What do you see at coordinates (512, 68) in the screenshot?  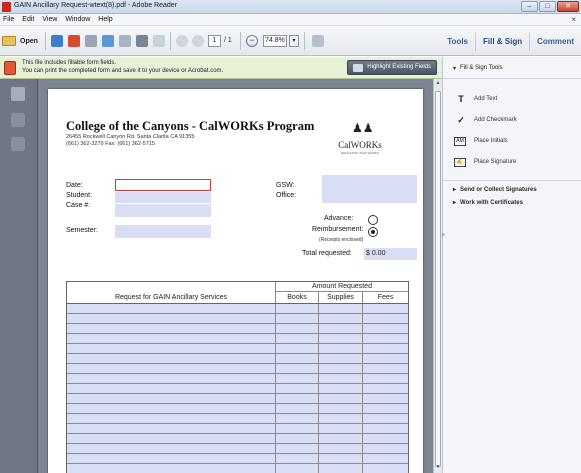 I see `fill-sign-tools-header: ▾ Fill & Sign Tools` at bounding box center [512, 68].